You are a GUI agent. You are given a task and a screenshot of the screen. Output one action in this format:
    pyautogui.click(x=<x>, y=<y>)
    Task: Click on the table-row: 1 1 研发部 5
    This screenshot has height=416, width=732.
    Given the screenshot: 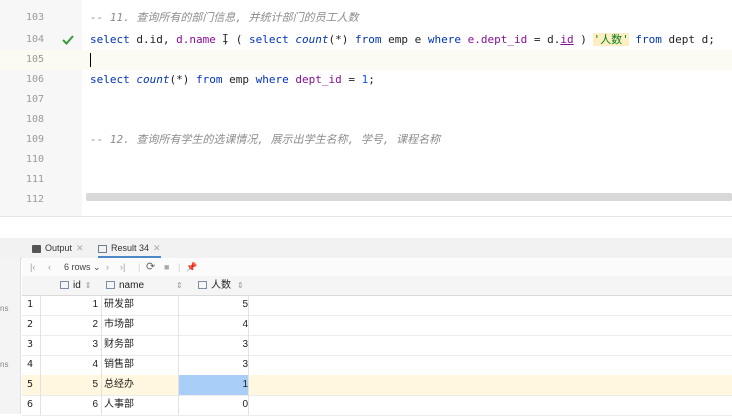 What is the action you would take?
    pyautogui.click(x=377, y=305)
    